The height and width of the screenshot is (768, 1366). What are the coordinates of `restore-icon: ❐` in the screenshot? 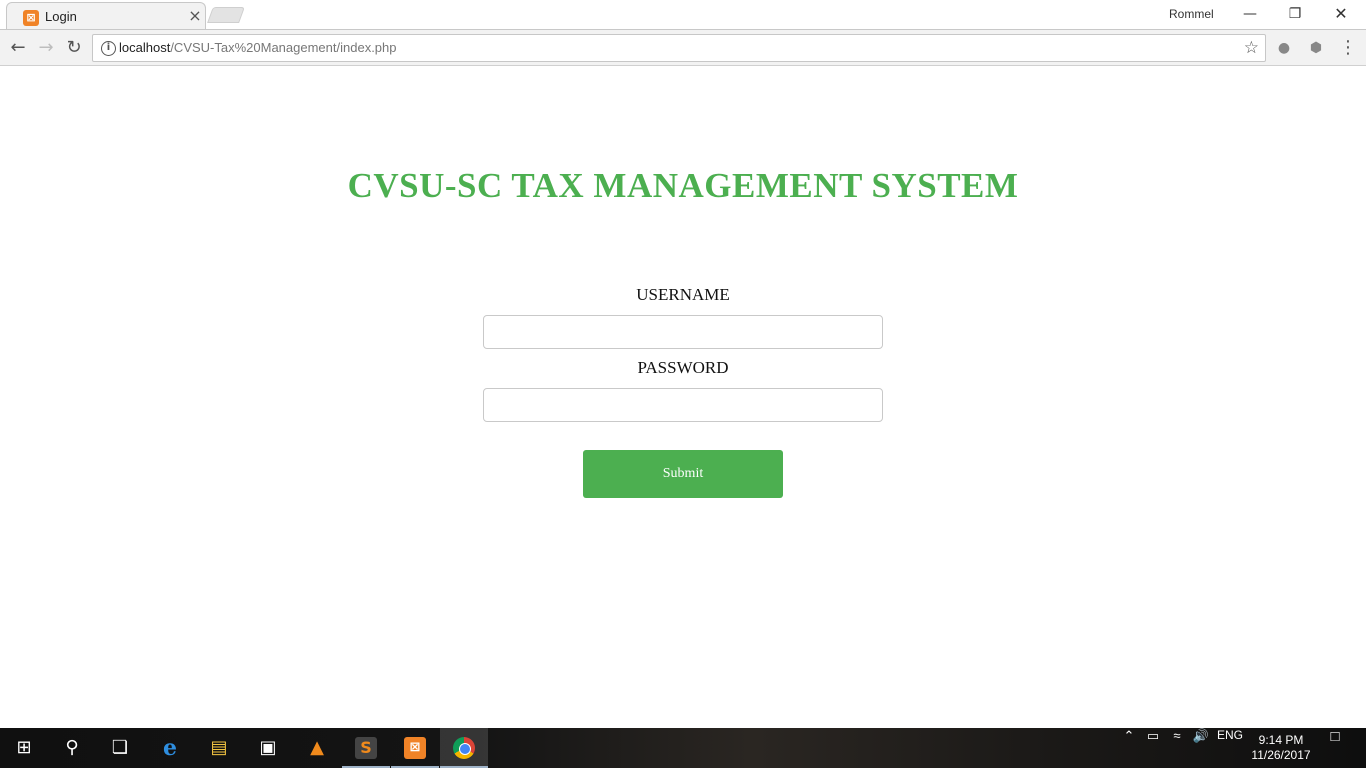 It's located at (1295, 14).